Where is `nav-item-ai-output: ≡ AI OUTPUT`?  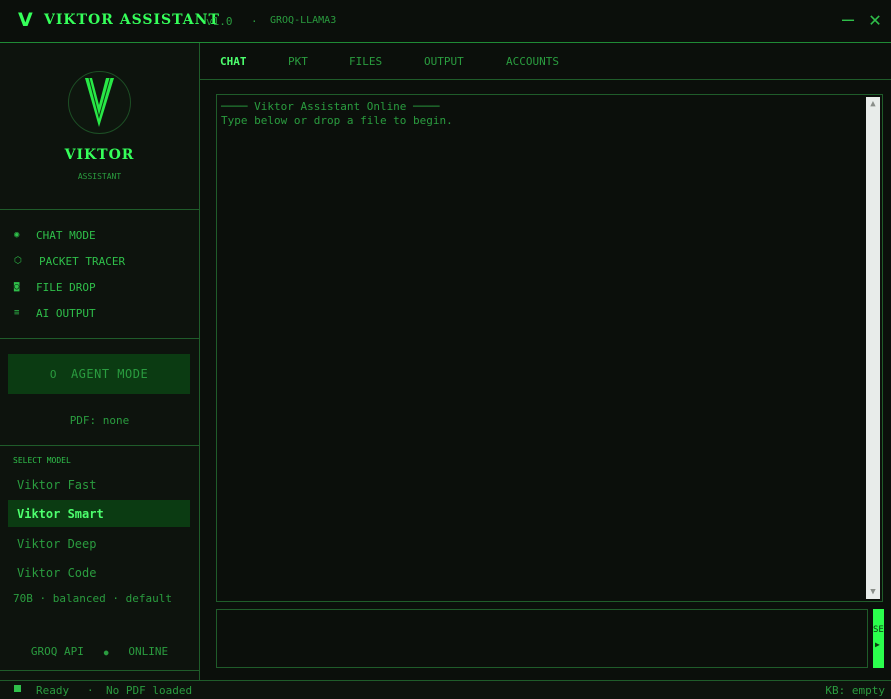
nav-item-ai-output: ≡ AI OUTPUT is located at coordinates (55, 313).